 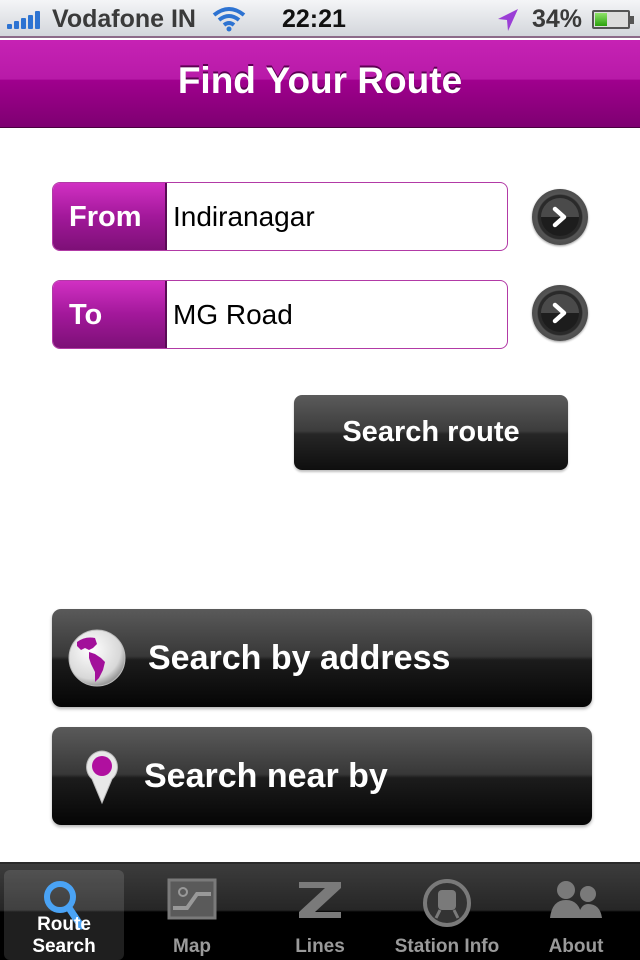 I want to click on tab-lines: Lines, so click(x=320, y=915).